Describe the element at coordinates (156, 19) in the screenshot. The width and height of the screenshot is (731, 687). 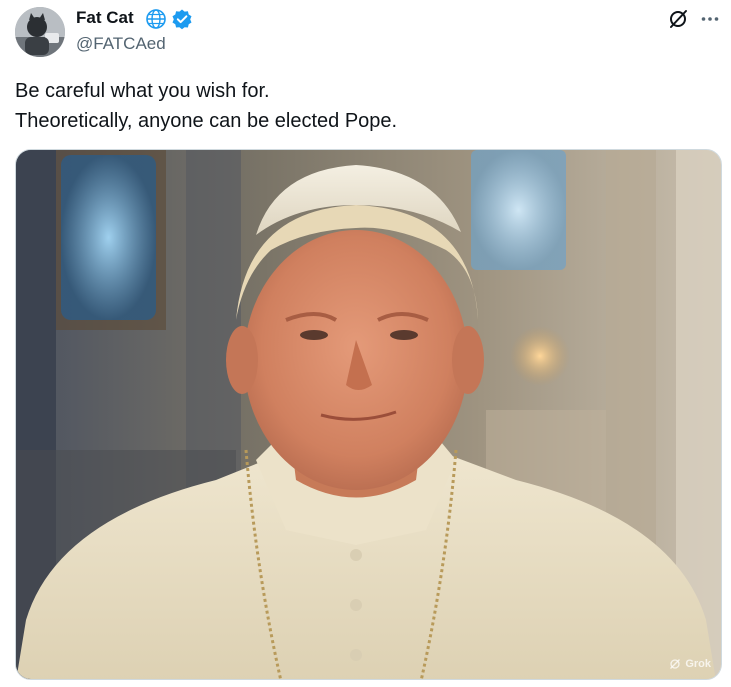
I see `globe-icon` at that location.